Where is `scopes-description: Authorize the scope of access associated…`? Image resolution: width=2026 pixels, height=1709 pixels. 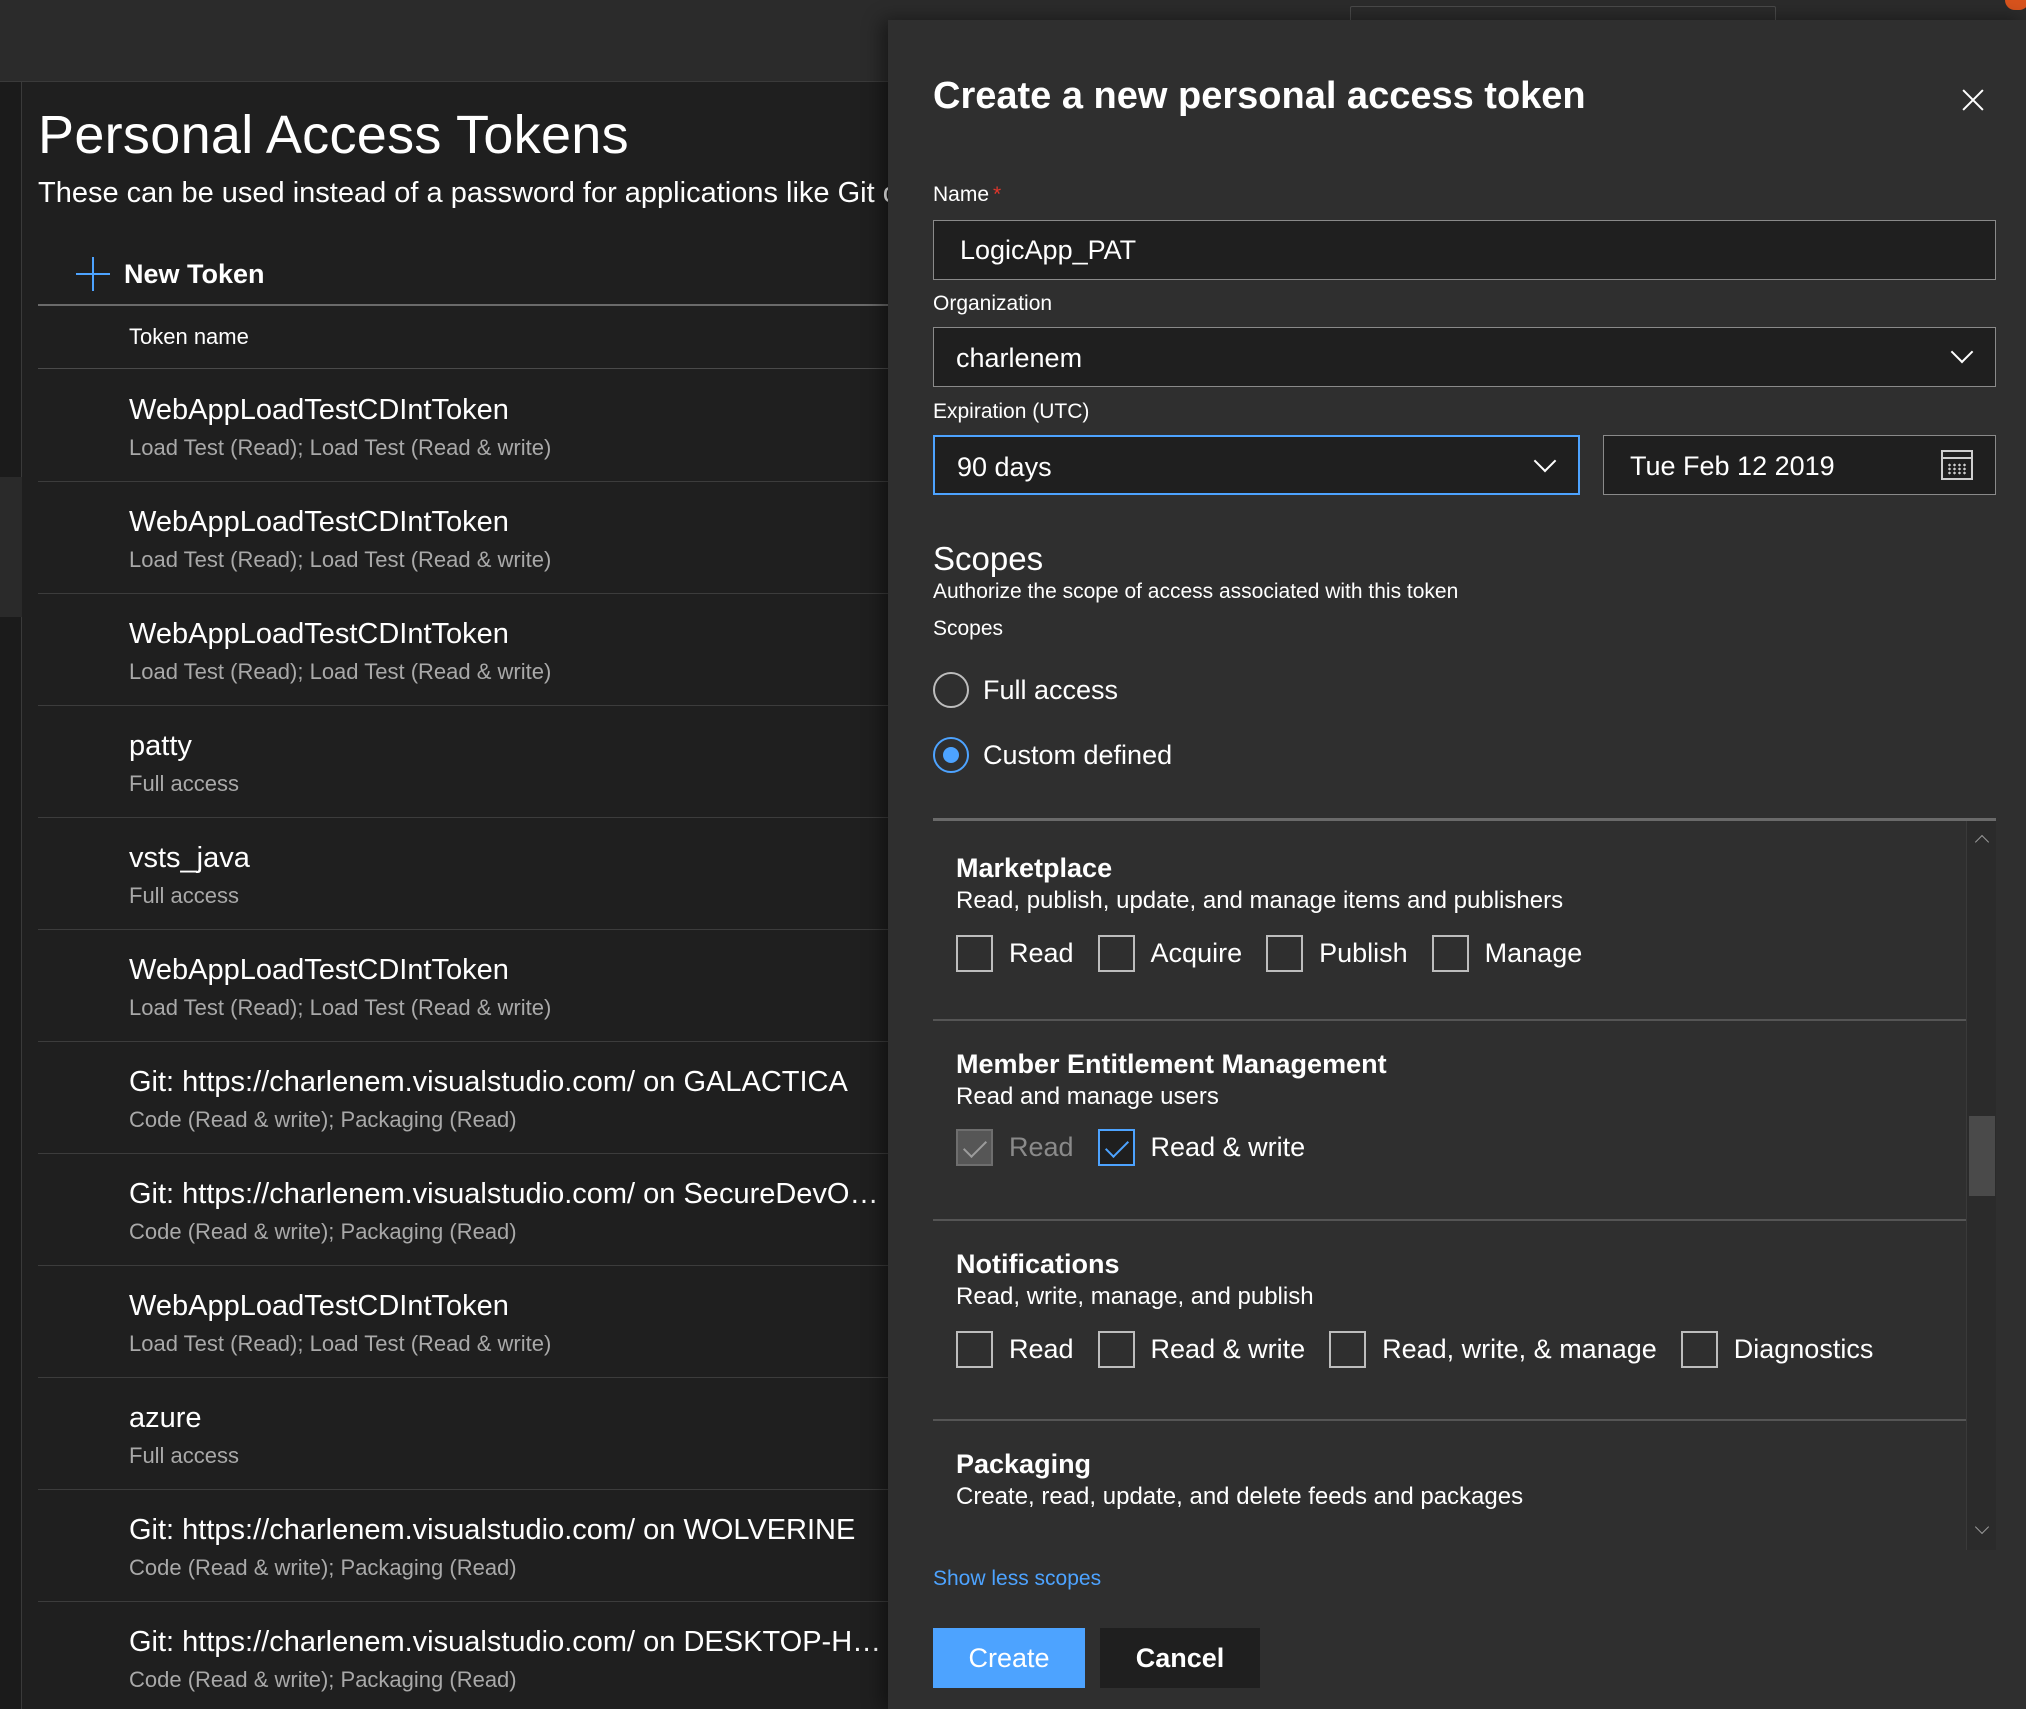 scopes-description: Authorize the scope of access associated… is located at coordinates (1196, 591).